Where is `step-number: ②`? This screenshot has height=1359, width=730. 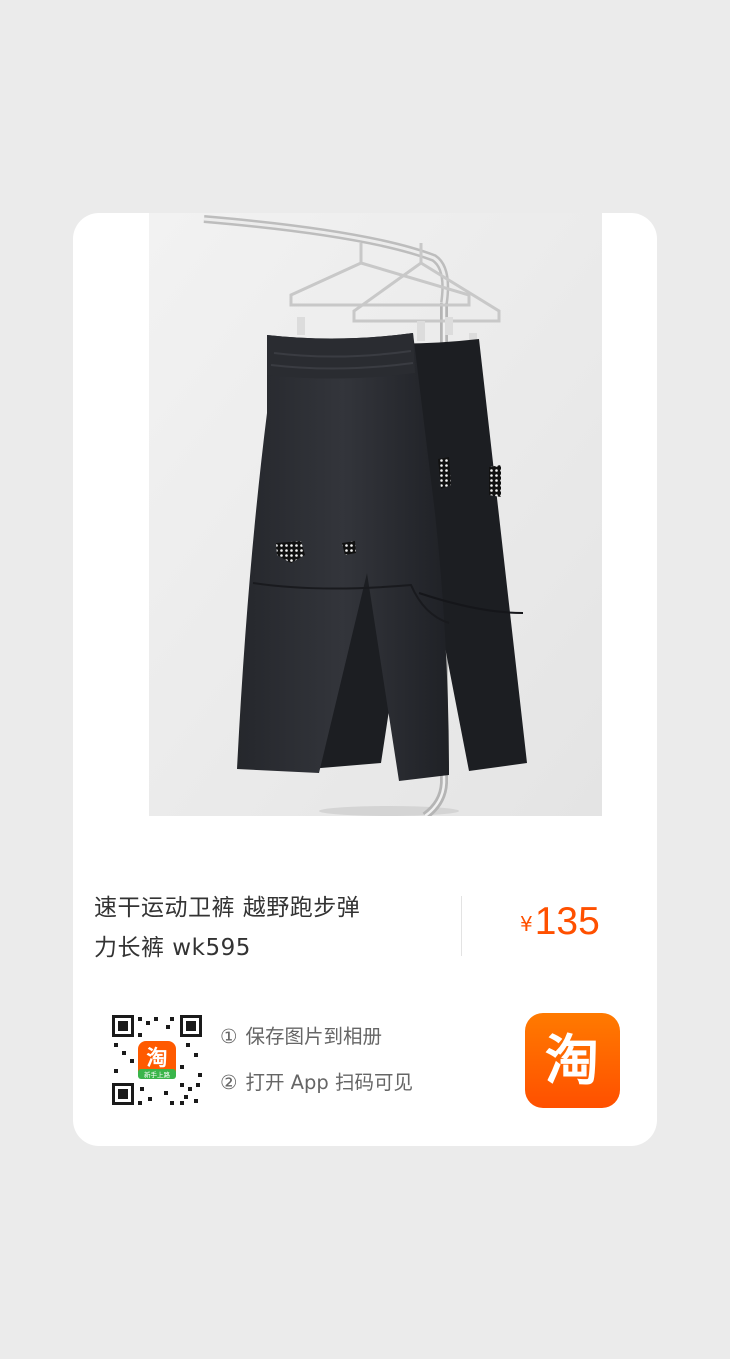 step-number: ② is located at coordinates (229, 1082).